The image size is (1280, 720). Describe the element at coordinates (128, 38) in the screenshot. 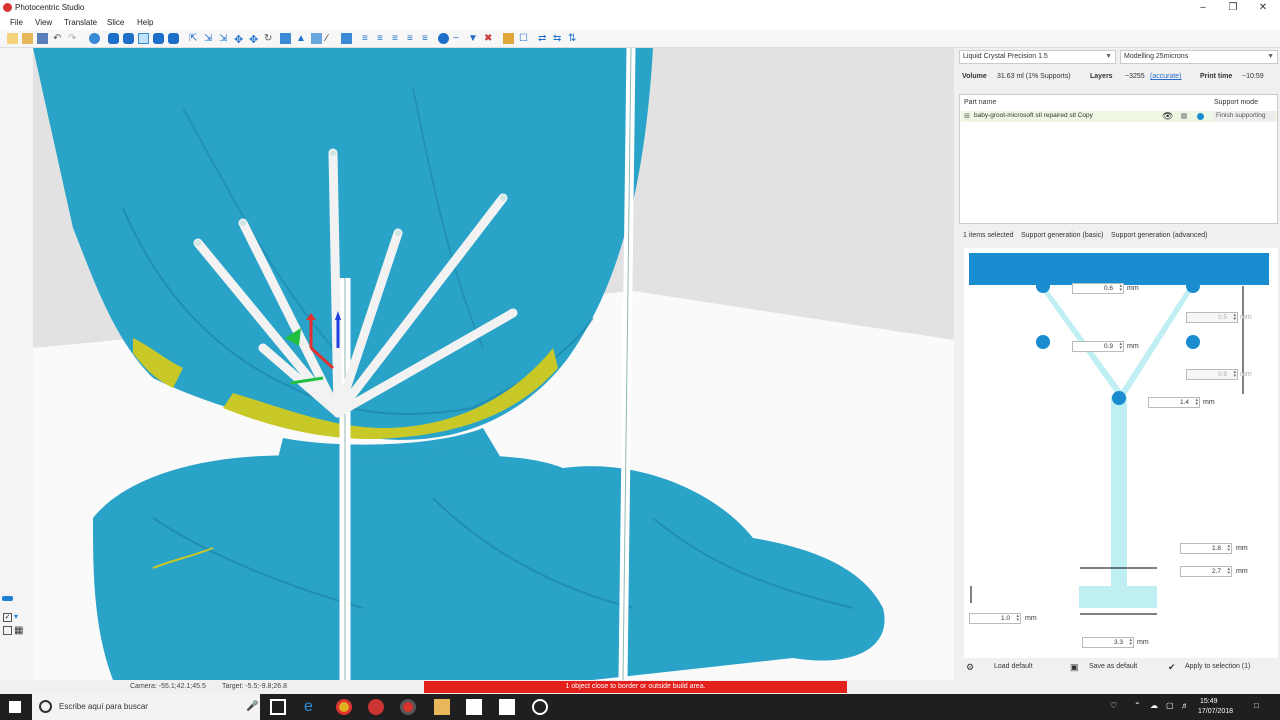

I see `view-back-icon` at that location.